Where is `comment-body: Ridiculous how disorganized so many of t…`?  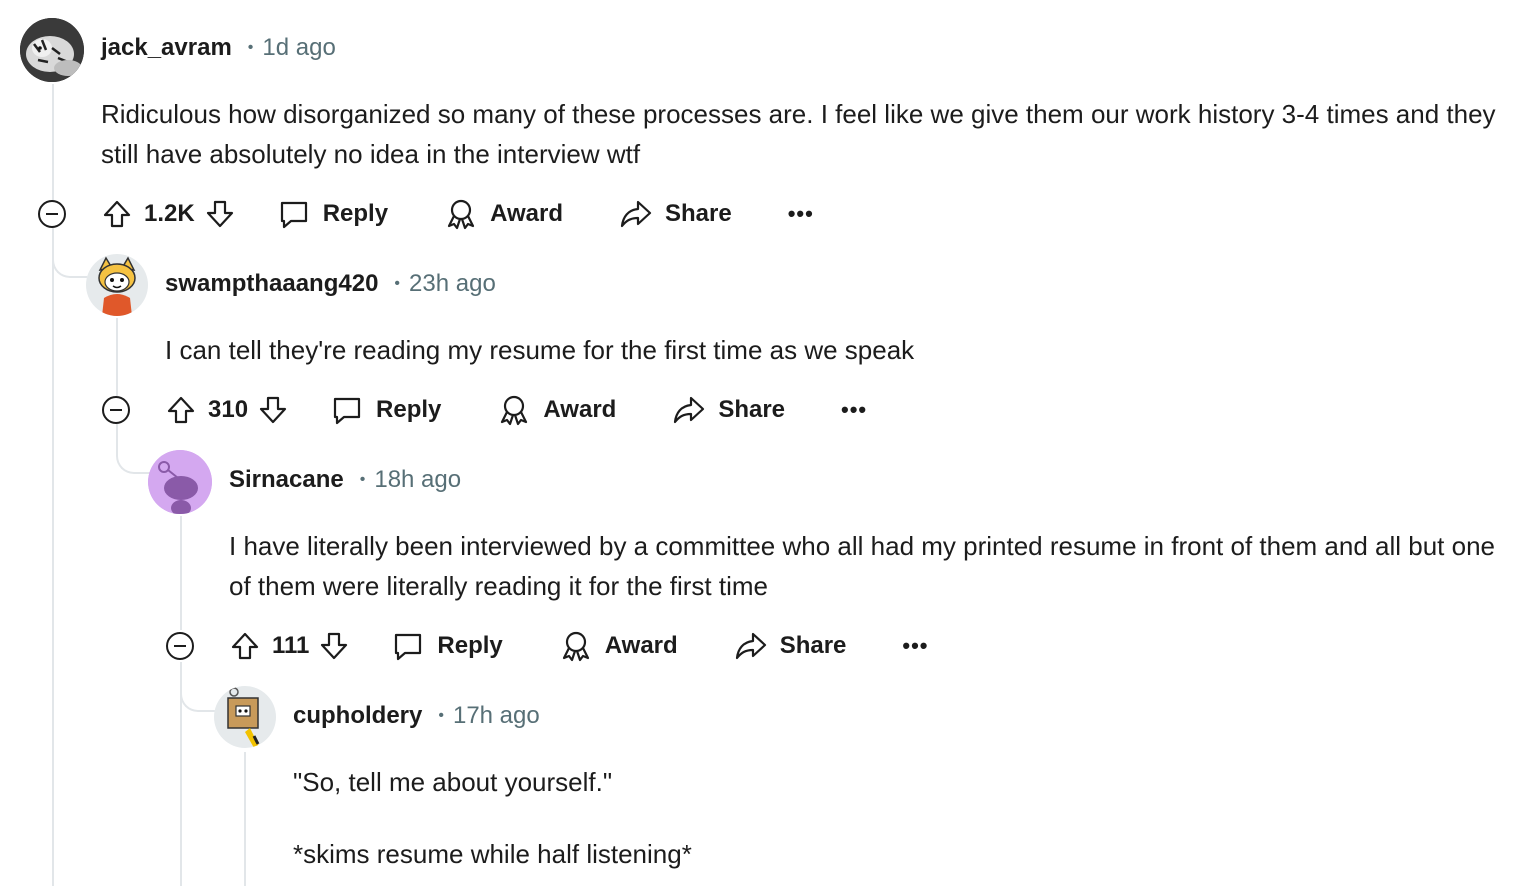 comment-body: Ridiculous how disorganized so many of t… is located at coordinates (801, 134).